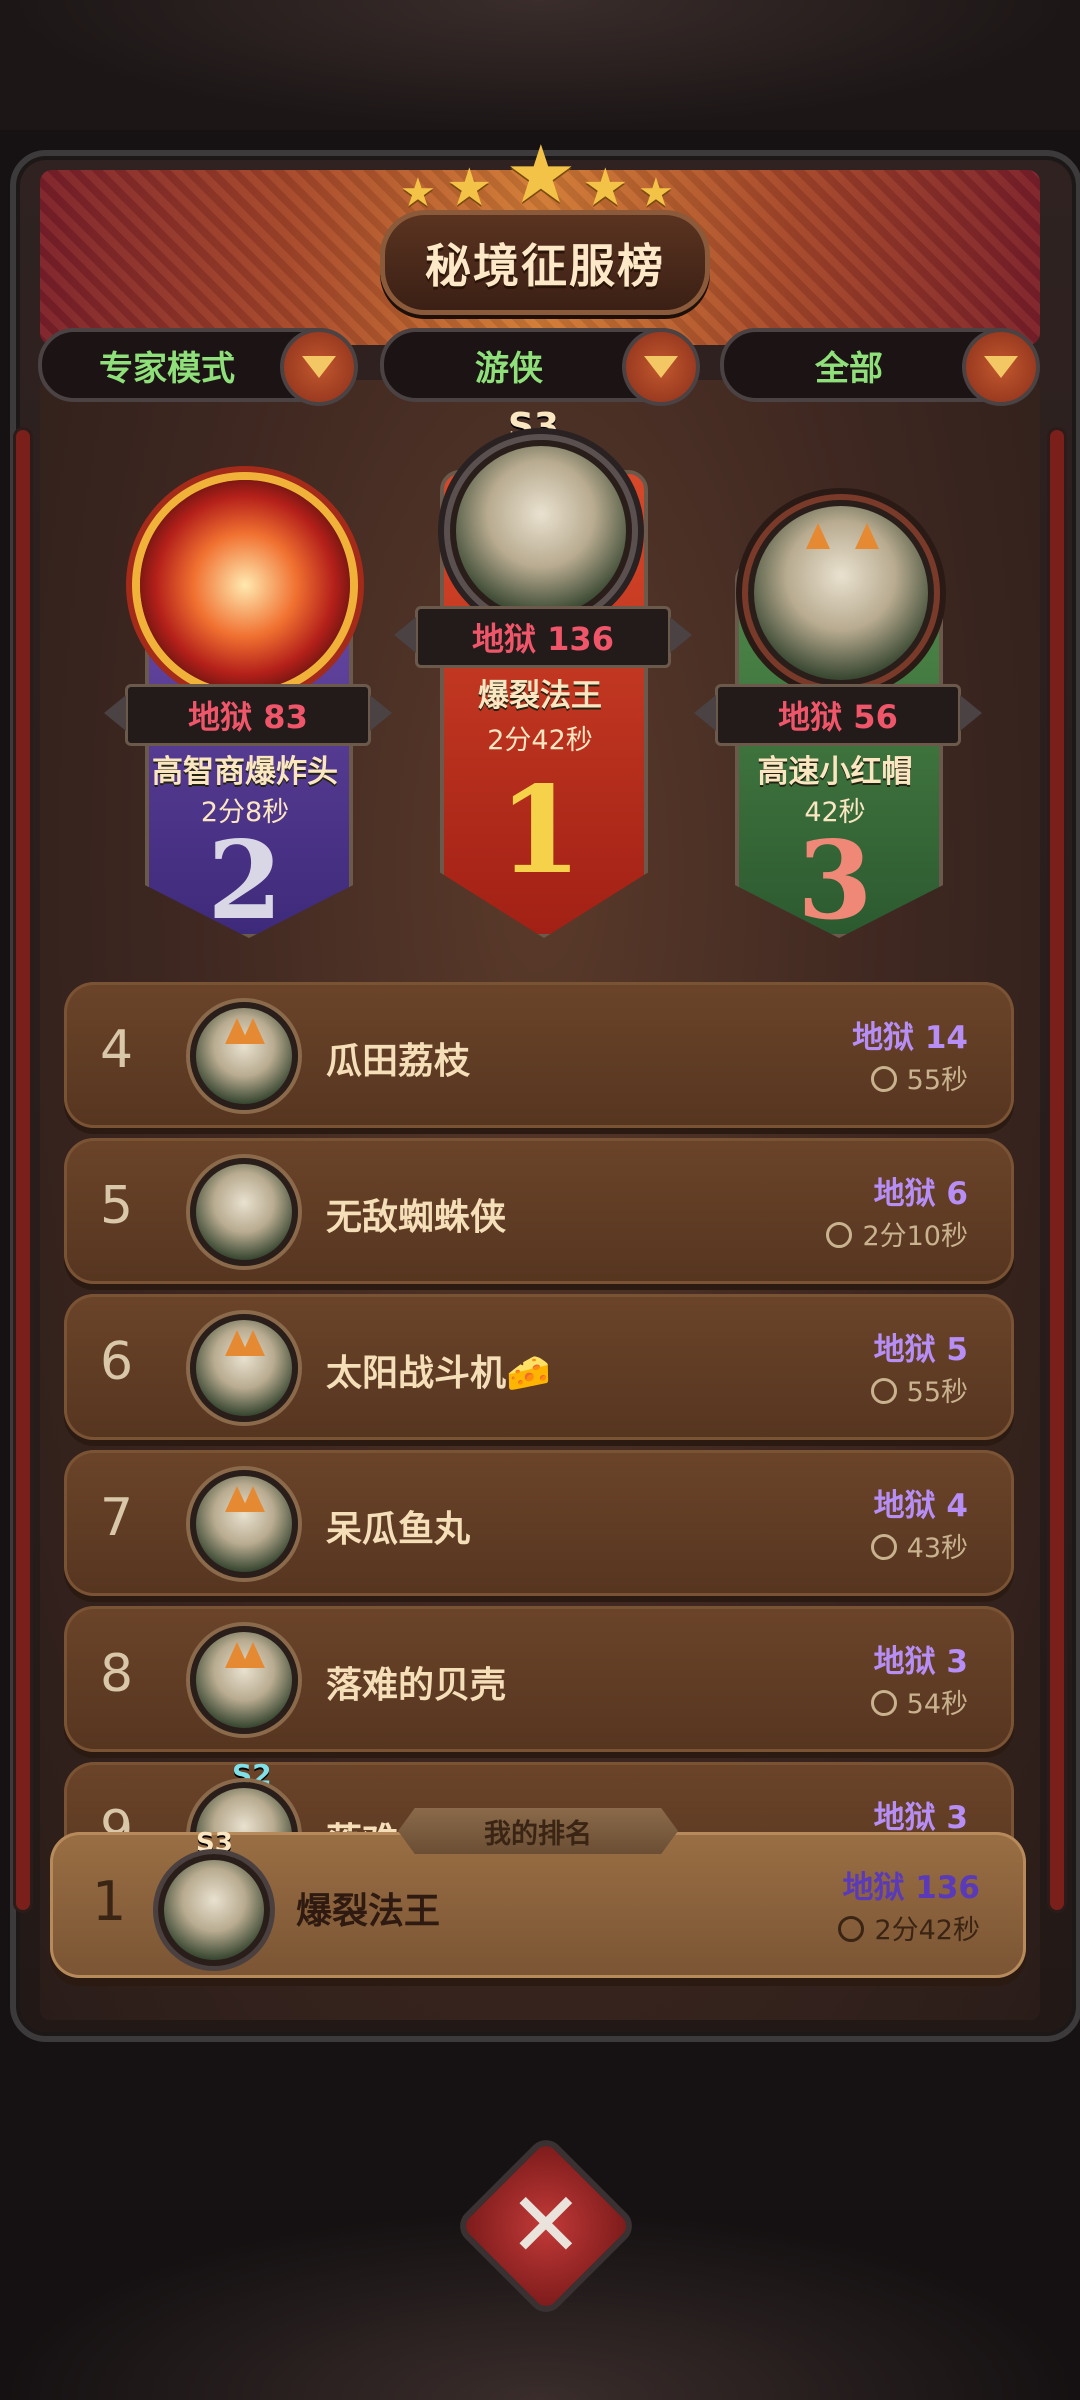 The width and height of the screenshot is (1080, 2400). What do you see at coordinates (539, 1523) in the screenshot?
I see `leaderboard-row: 7 呆瓜鱼丸 地狱 4 43秒` at bounding box center [539, 1523].